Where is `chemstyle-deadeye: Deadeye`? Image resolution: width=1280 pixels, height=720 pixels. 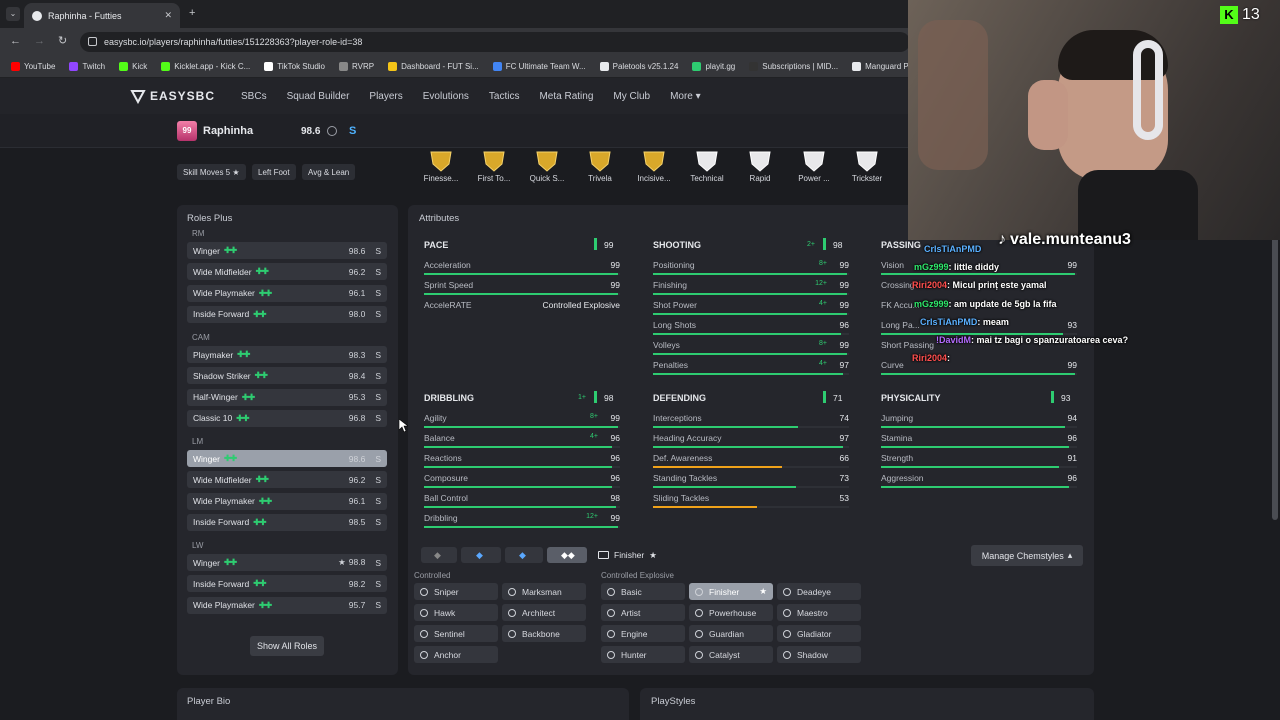
chemstyle-deadeye: Deadeye is located at coordinates (819, 591).